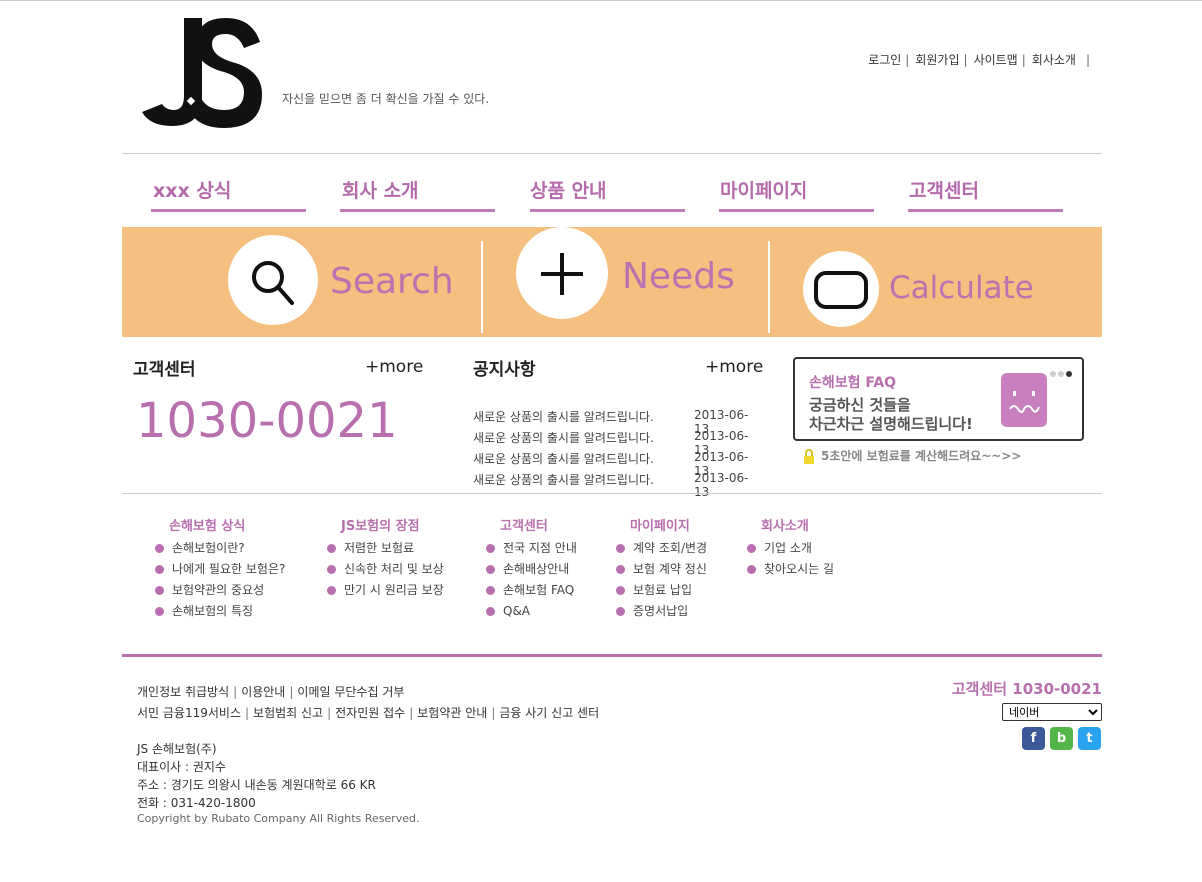 This screenshot has height=882, width=1202. What do you see at coordinates (912, 456) in the screenshot?
I see `calculate-premium-link: 5초안에 보험료를 계산해드려요~~>>` at bounding box center [912, 456].